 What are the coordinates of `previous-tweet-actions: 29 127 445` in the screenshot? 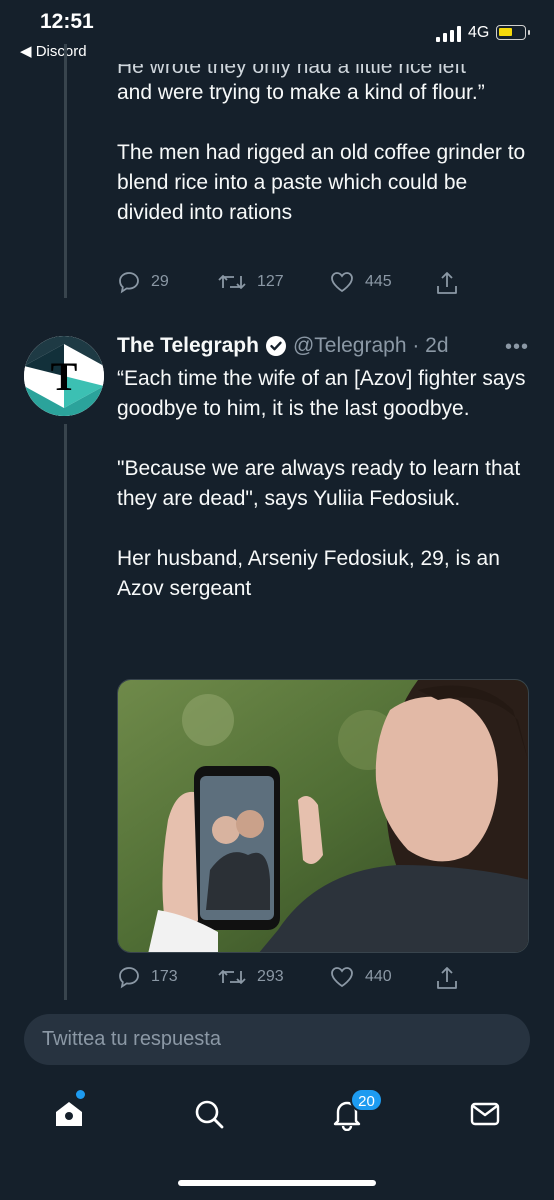 It's located at (297, 285).